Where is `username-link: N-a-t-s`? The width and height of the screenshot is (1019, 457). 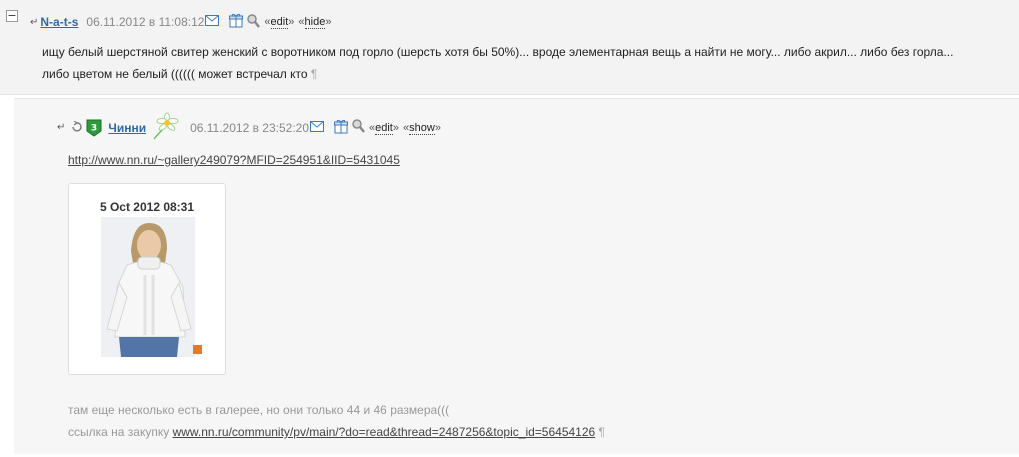
username-link: N-a-t-s is located at coordinates (59, 22).